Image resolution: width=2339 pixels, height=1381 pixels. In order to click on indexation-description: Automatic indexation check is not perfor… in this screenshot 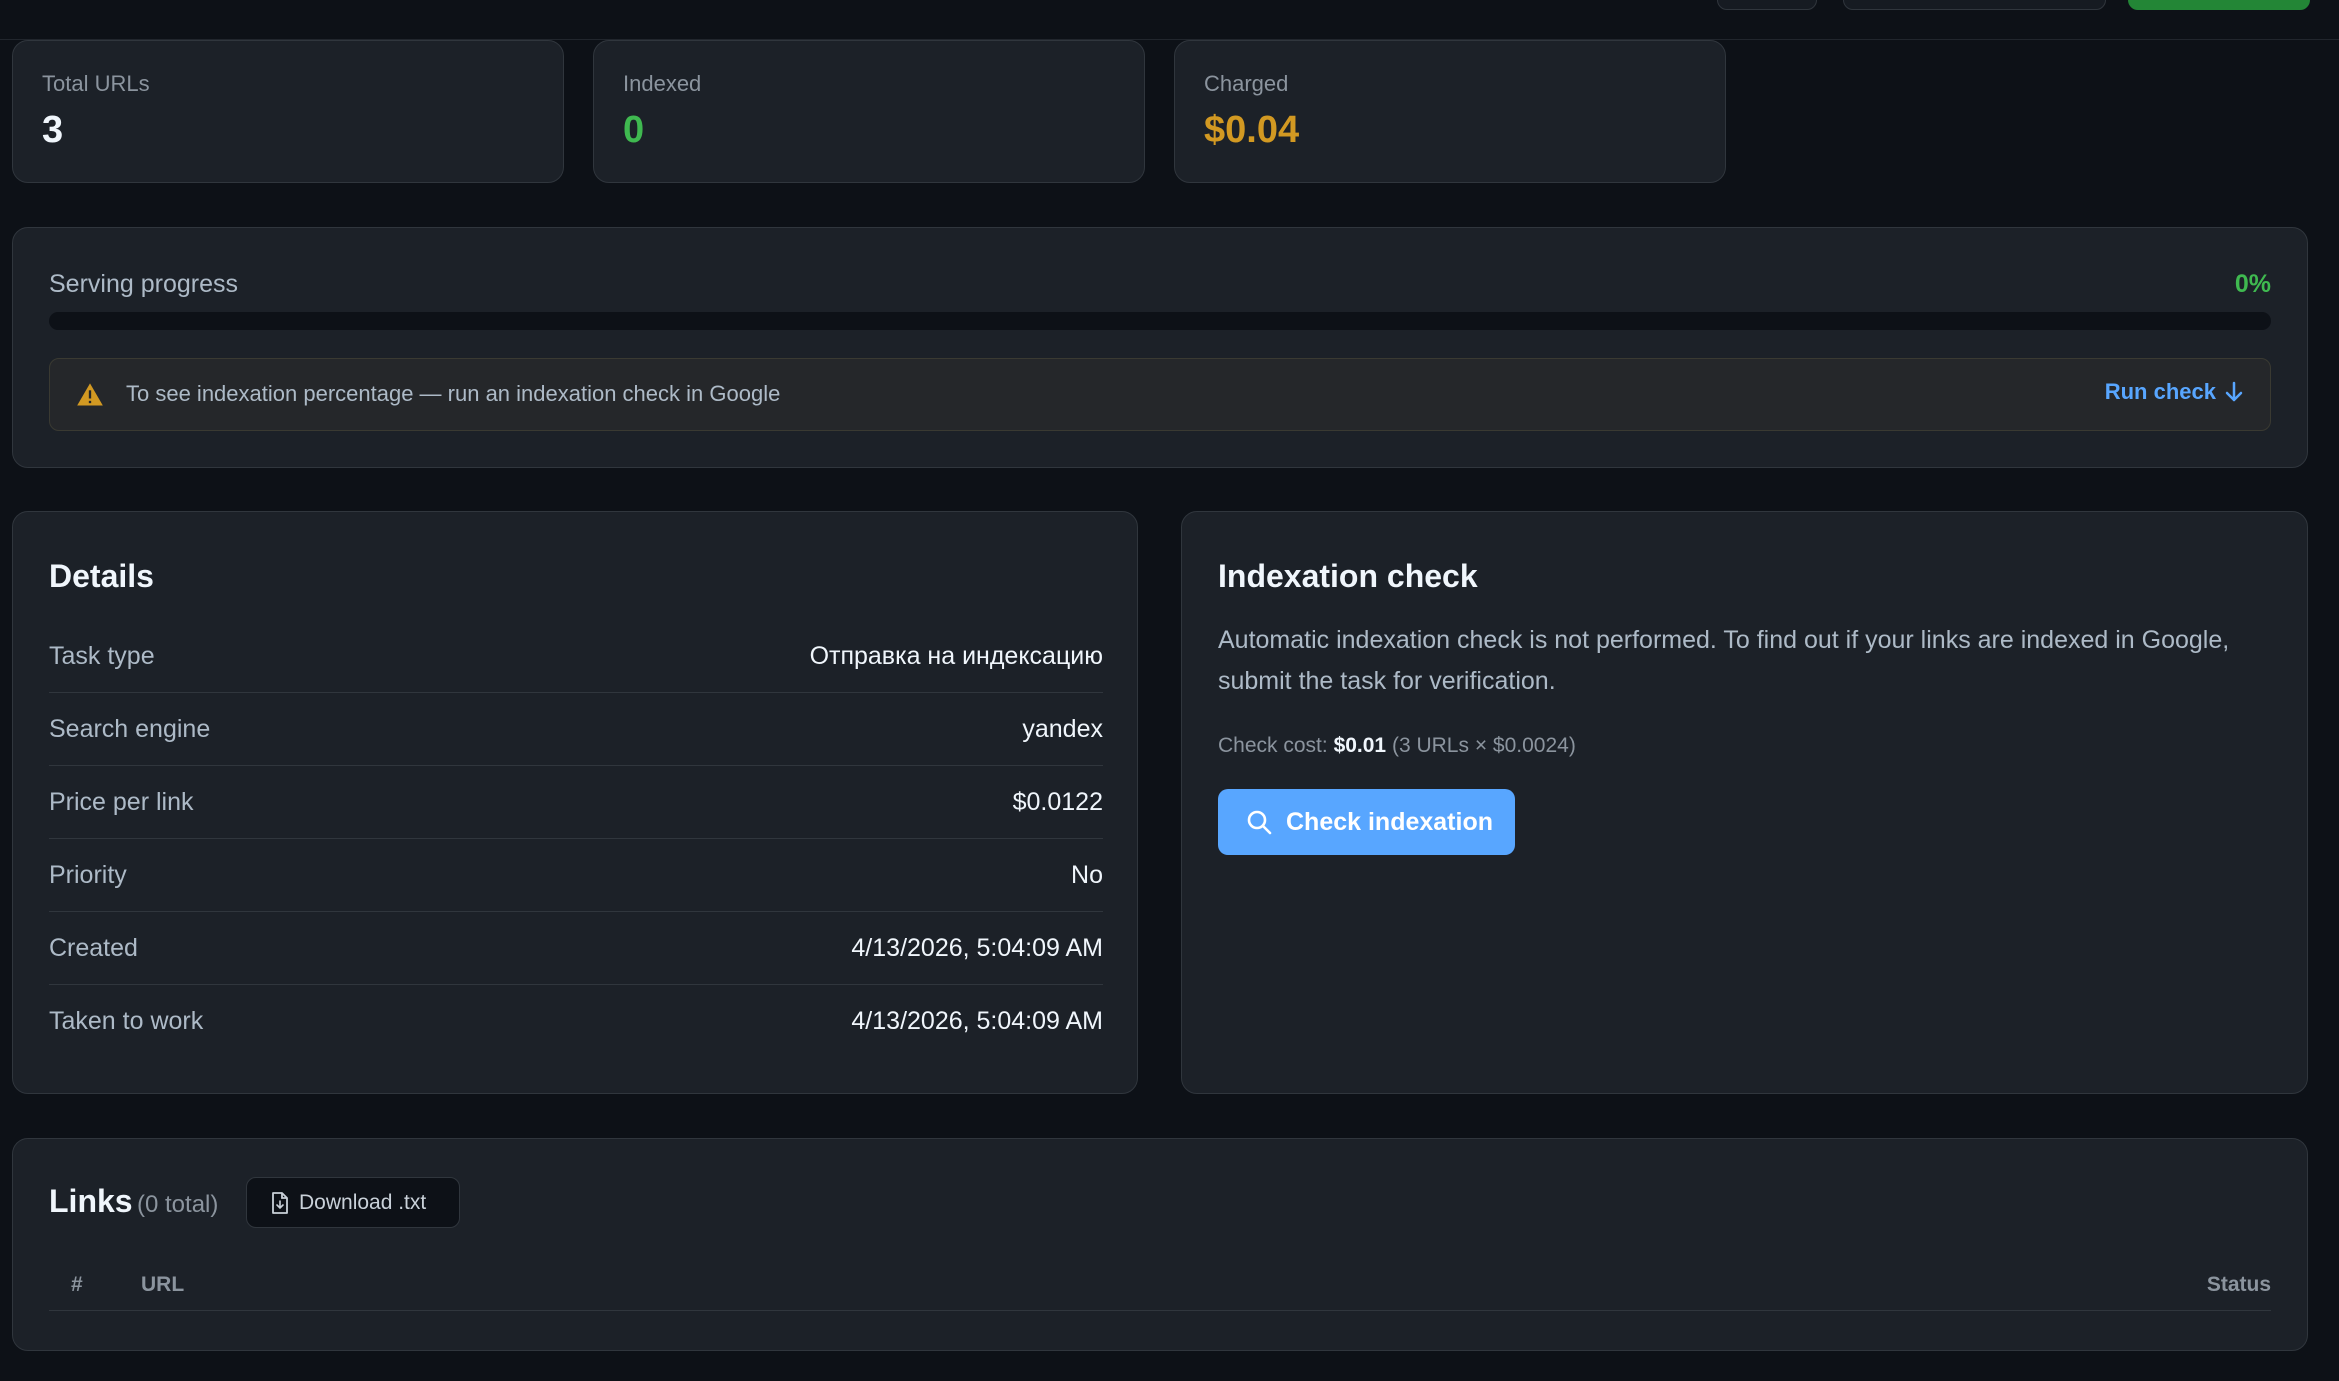, I will do `click(1724, 660)`.